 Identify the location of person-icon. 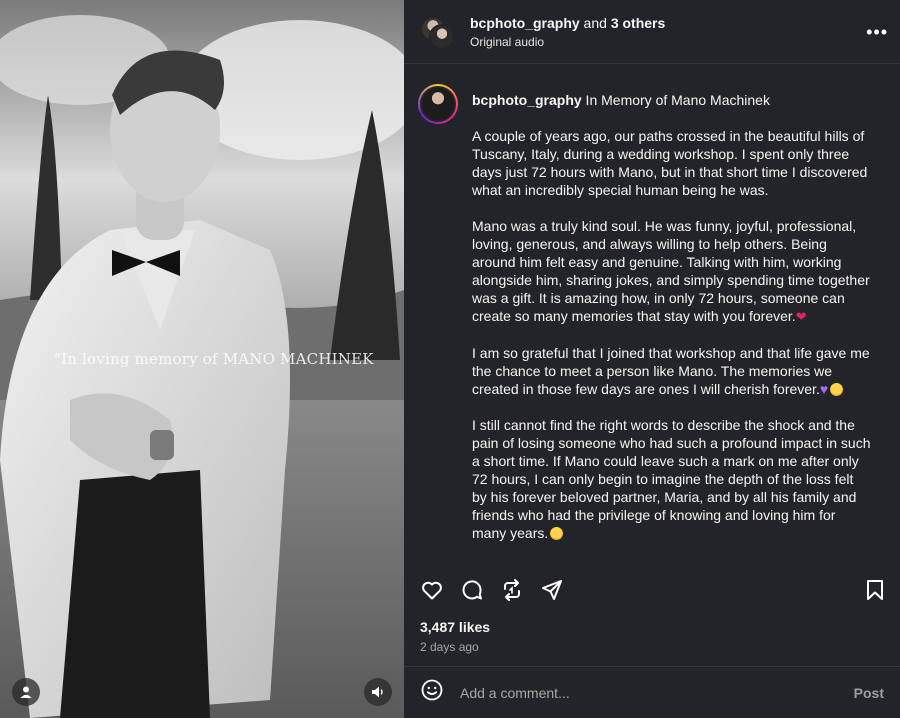
(26, 692).